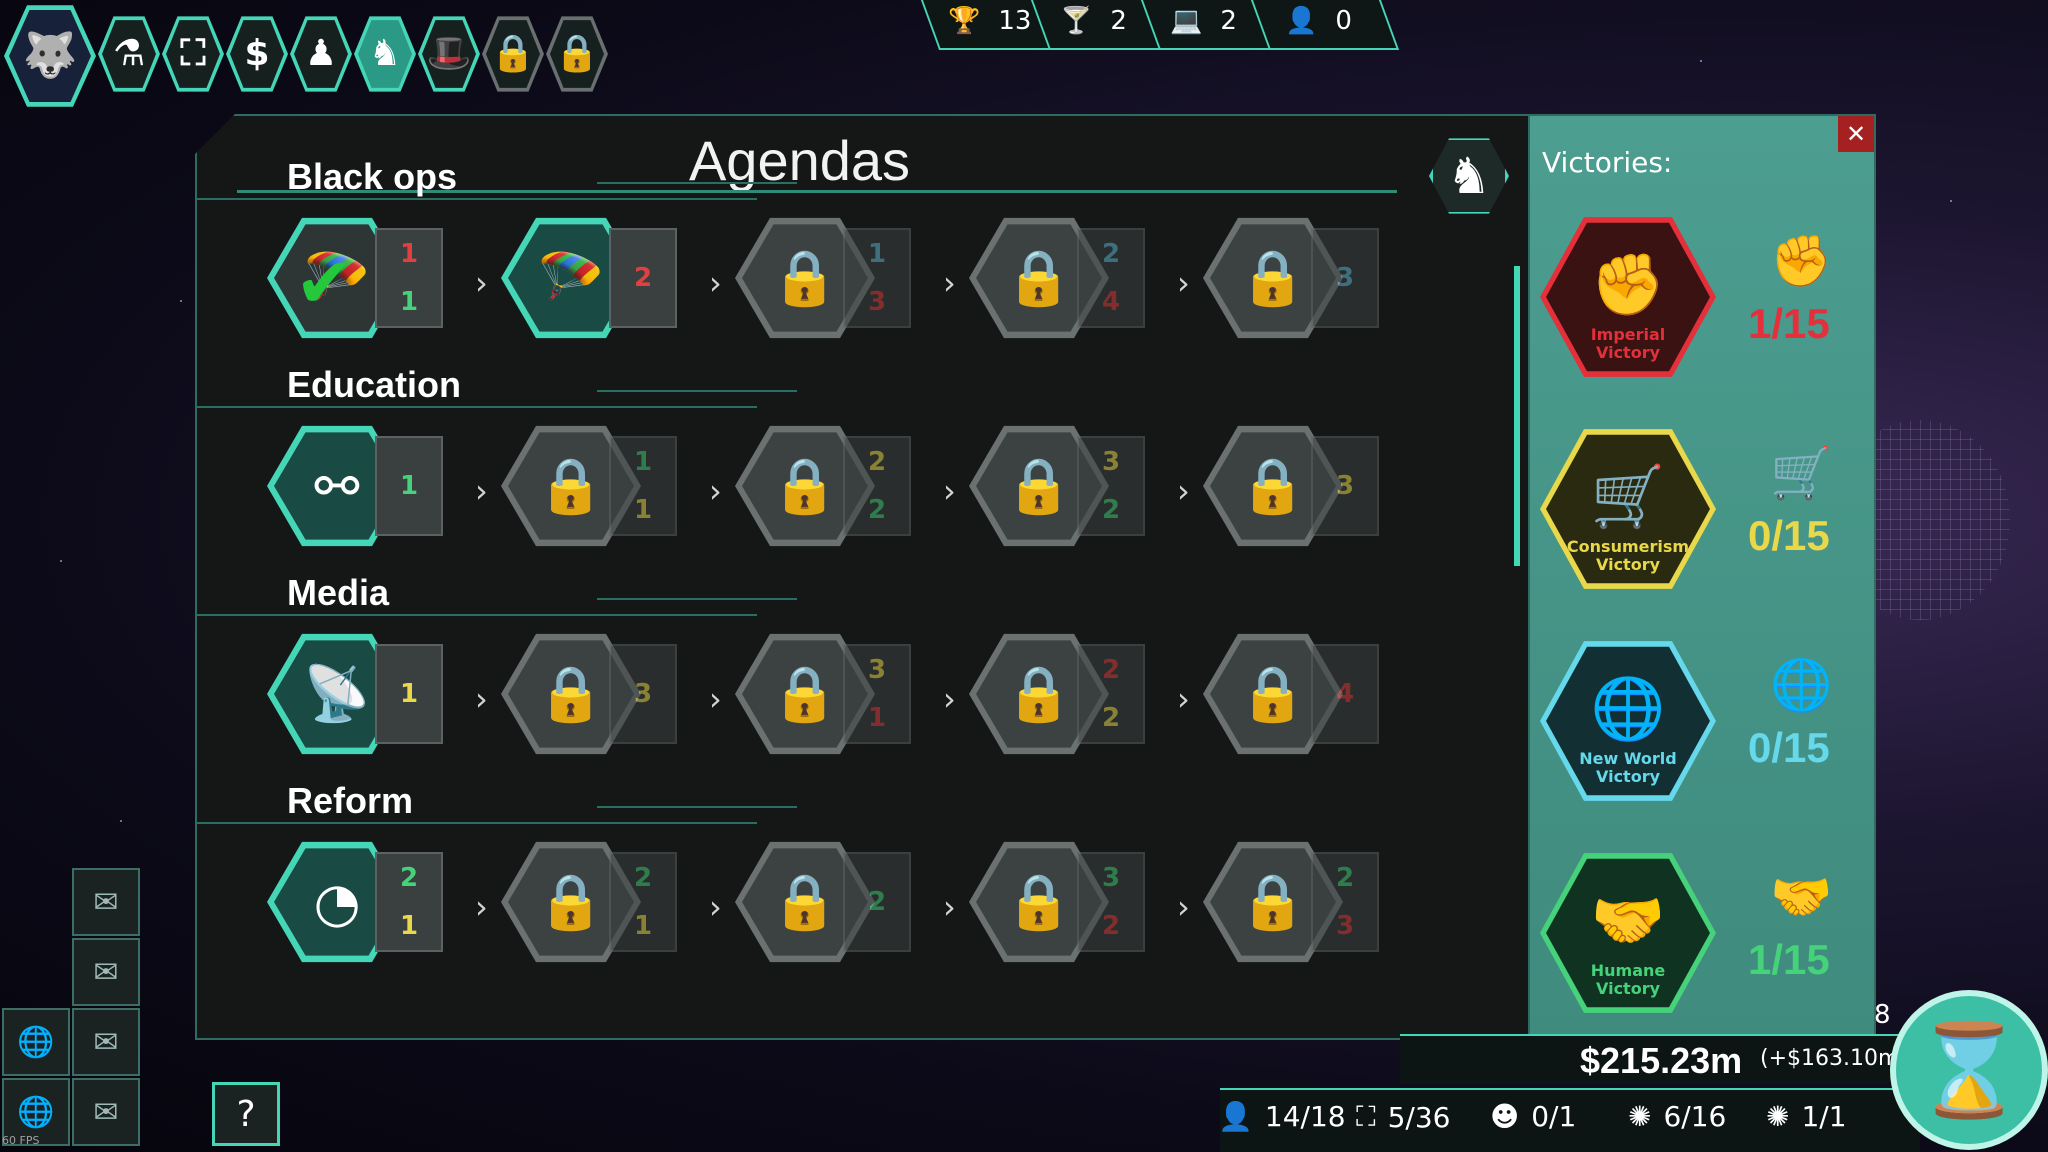 The image size is (2048, 1152). Describe the element at coordinates (1789, 323) in the screenshot. I see `victory-score: 1/15` at that location.